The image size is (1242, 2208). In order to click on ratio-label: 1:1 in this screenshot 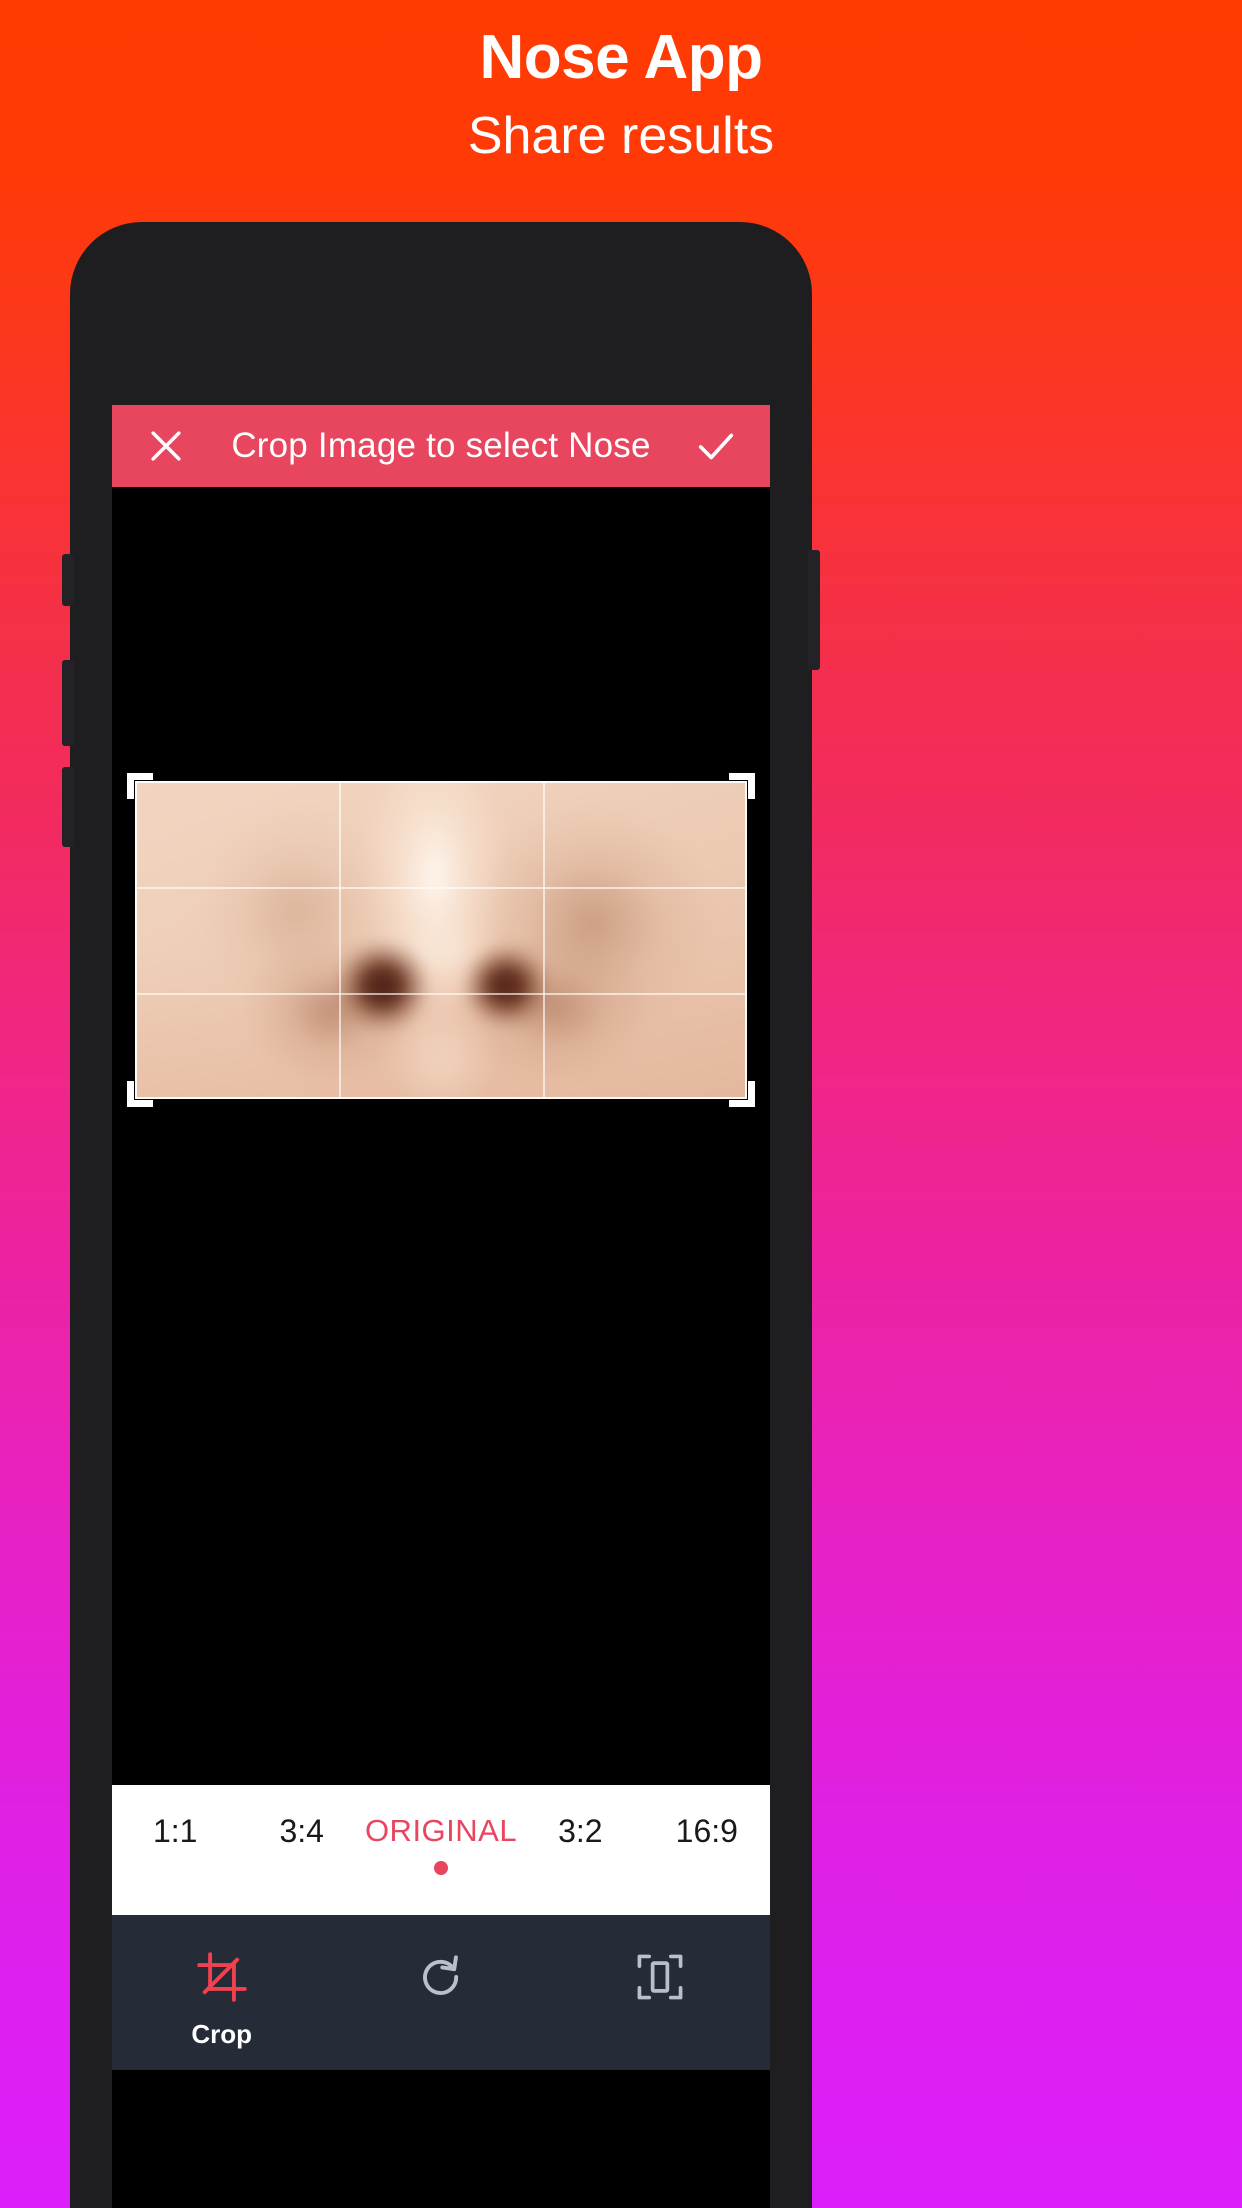, I will do `click(175, 1830)`.